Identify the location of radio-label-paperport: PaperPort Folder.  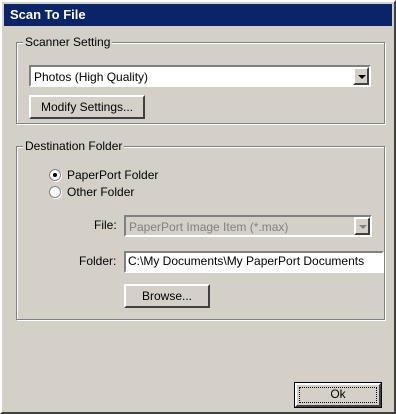
(113, 175).